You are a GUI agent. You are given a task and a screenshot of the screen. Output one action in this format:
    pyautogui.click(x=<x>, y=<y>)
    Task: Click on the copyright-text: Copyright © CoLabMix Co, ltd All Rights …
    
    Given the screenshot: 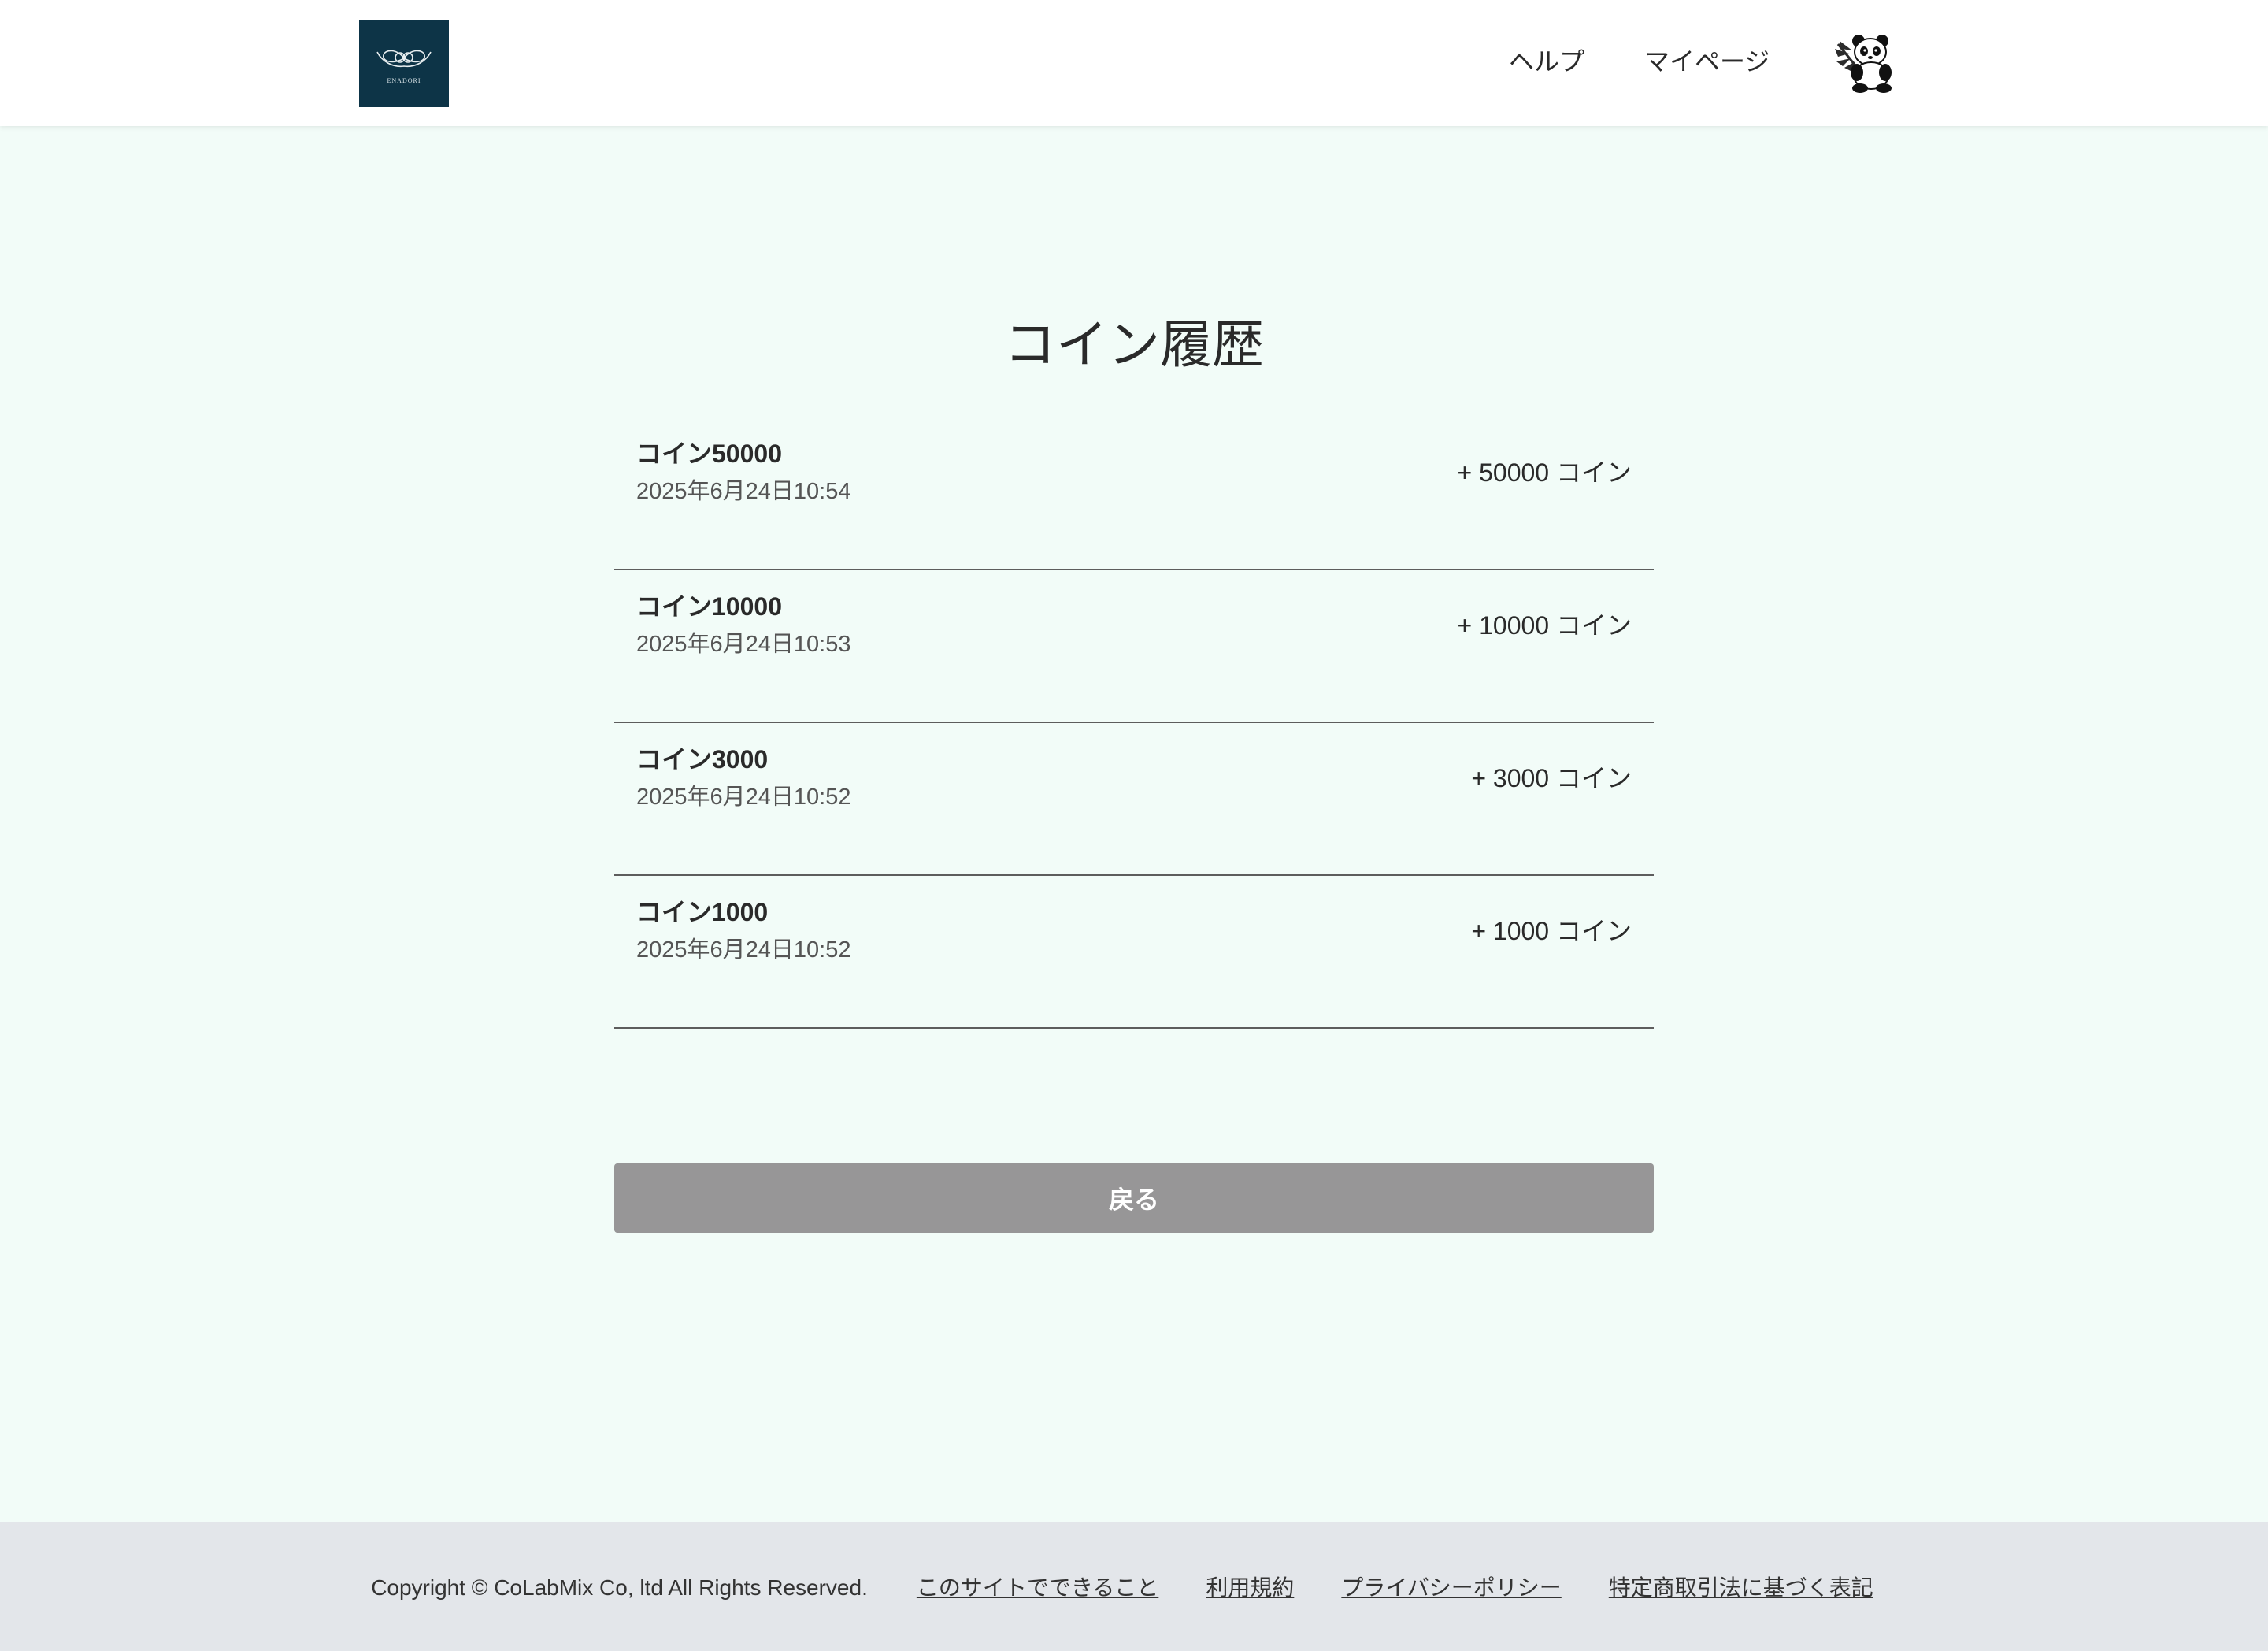 What is the action you would take?
    pyautogui.click(x=619, y=1587)
    